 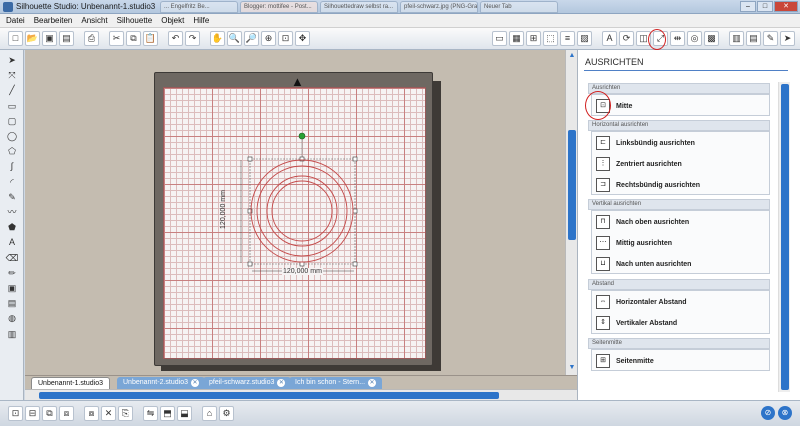 What do you see at coordinates (625, 361) in the screenshot?
I see `page-center-button: ⊞ Seitenmitte` at bounding box center [625, 361].